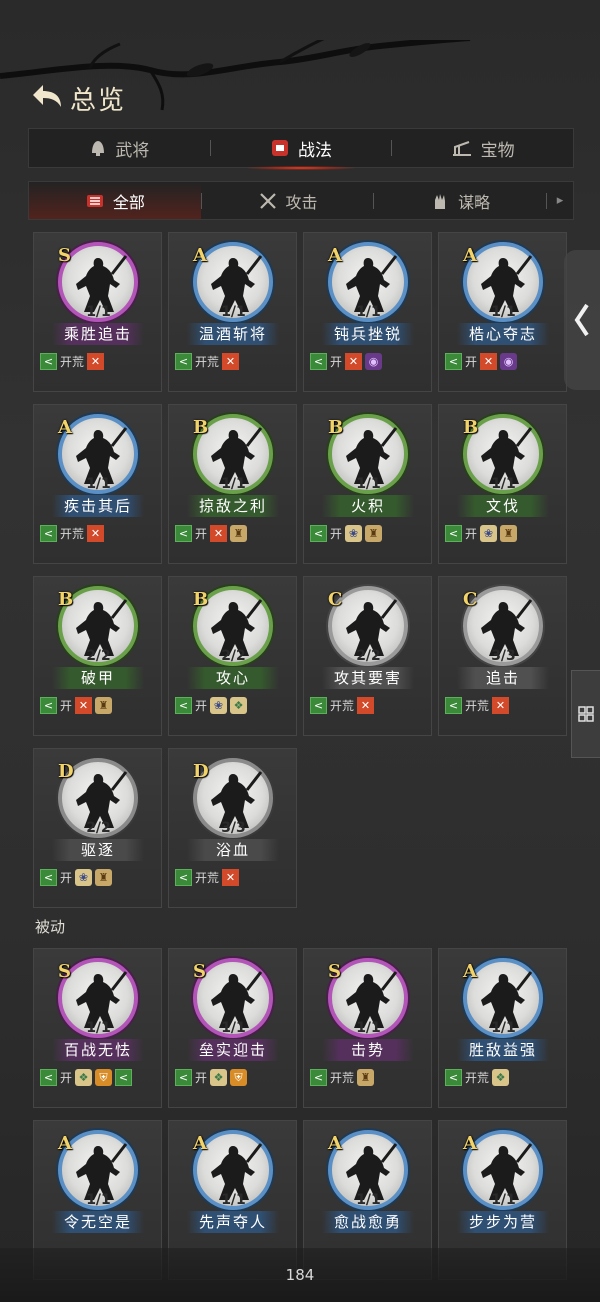 Image resolution: width=600 pixels, height=1302 pixels. I want to click on tactic-name: 温酒斩将, so click(233, 334).